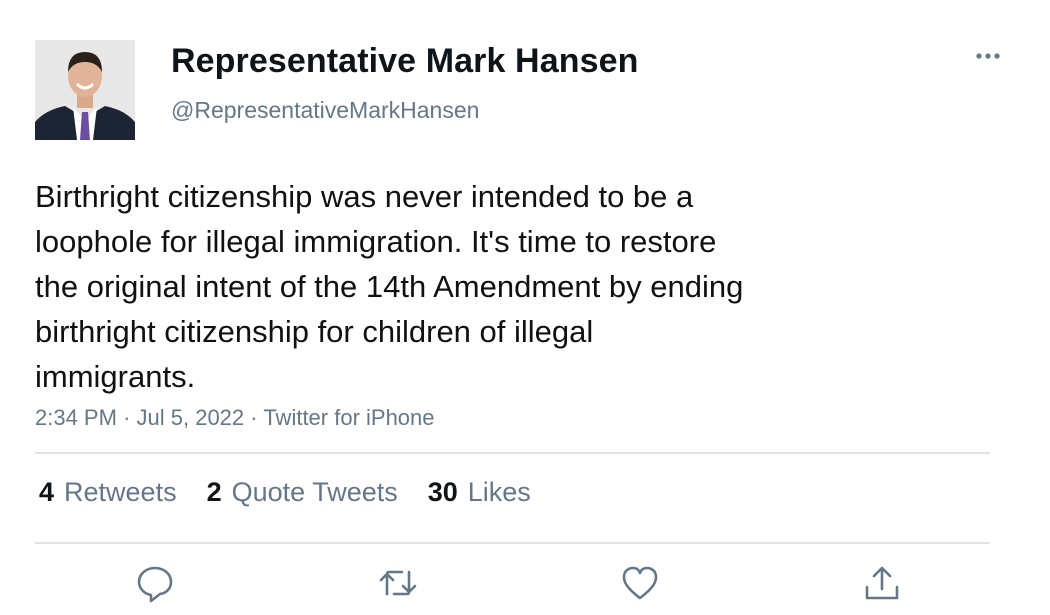 The image size is (1050, 615). What do you see at coordinates (115, 376) in the screenshot?
I see `tweet-text-line: immigrants.` at bounding box center [115, 376].